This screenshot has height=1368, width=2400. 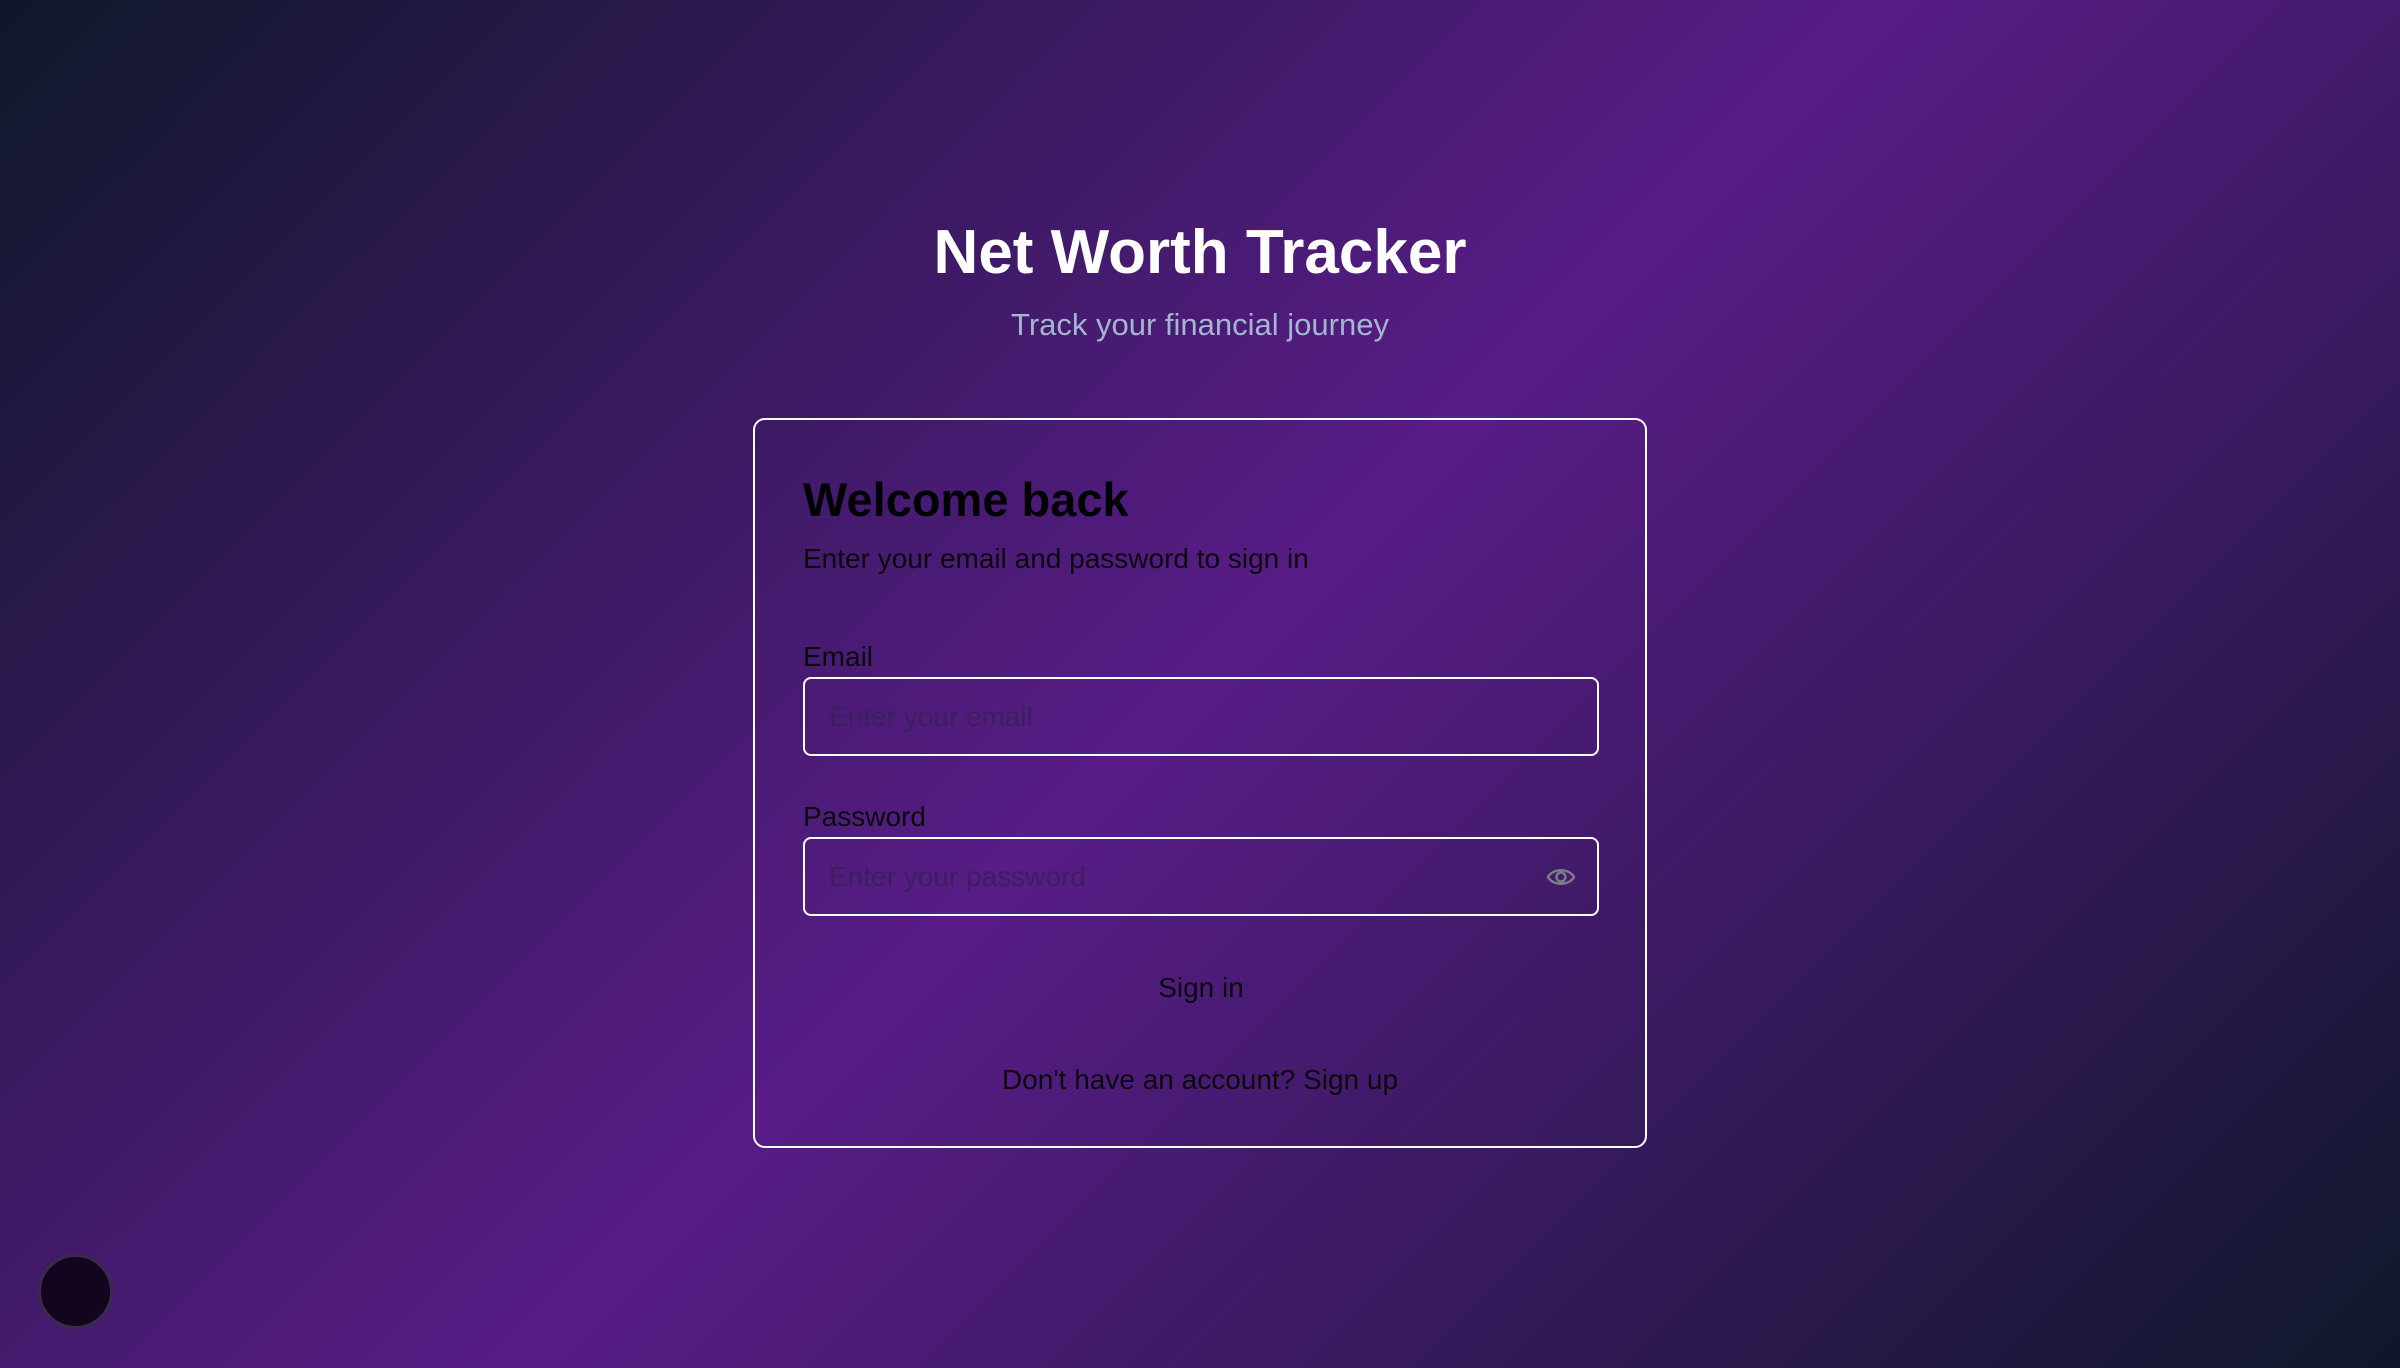 I want to click on floating-avatar-button, so click(x=75, y=1291).